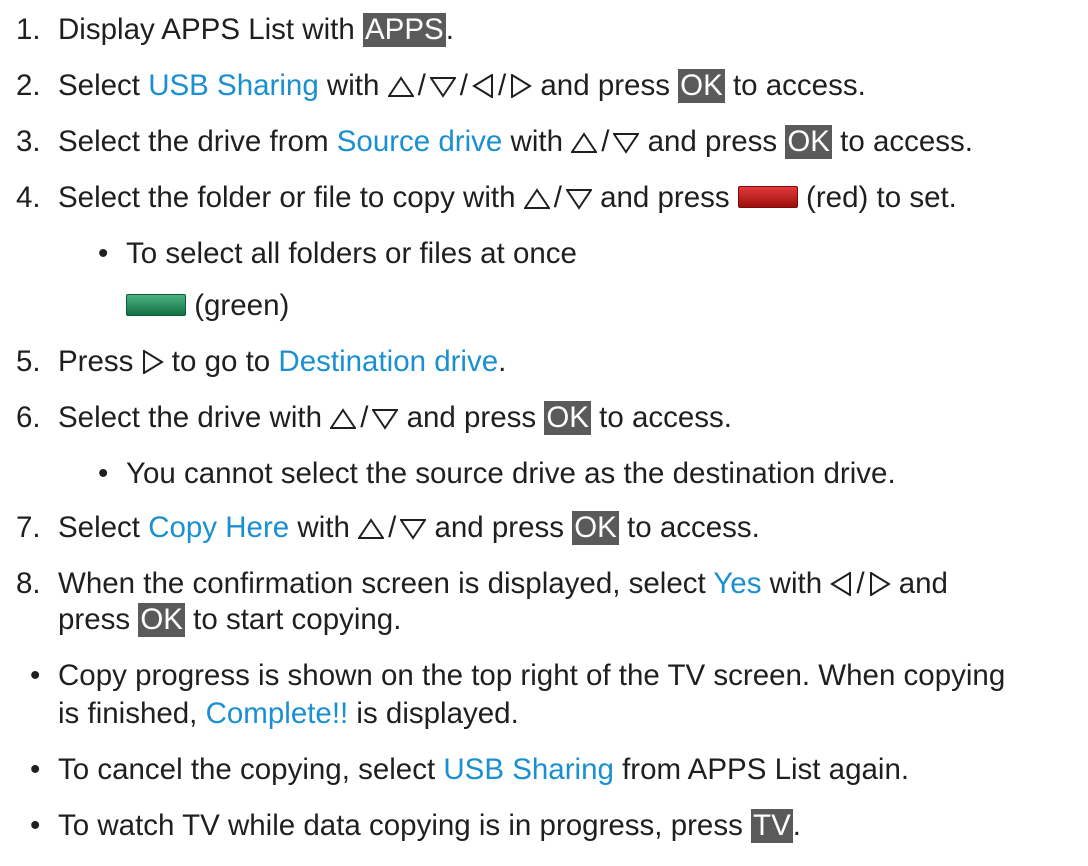 The image size is (1088, 866). Describe the element at coordinates (502, 361) in the screenshot. I see `step-text: .` at that location.